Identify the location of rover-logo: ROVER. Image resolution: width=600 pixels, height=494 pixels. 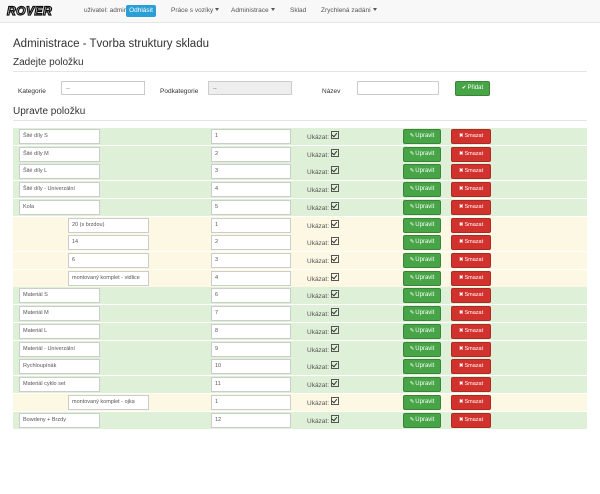
(38, 10).